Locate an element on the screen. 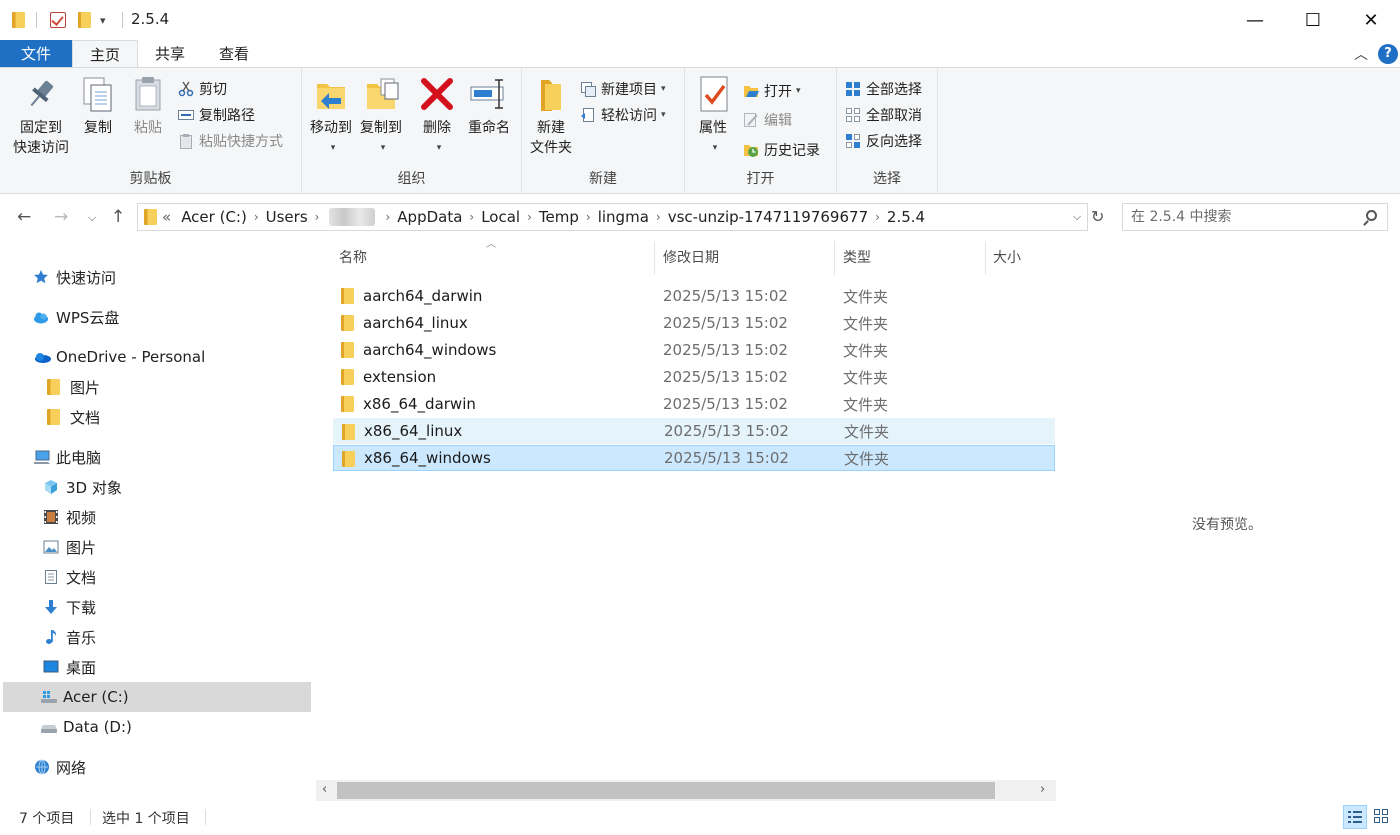 The height and width of the screenshot is (835, 1400). nav-pictures: 图片 is located at coordinates (157, 547).